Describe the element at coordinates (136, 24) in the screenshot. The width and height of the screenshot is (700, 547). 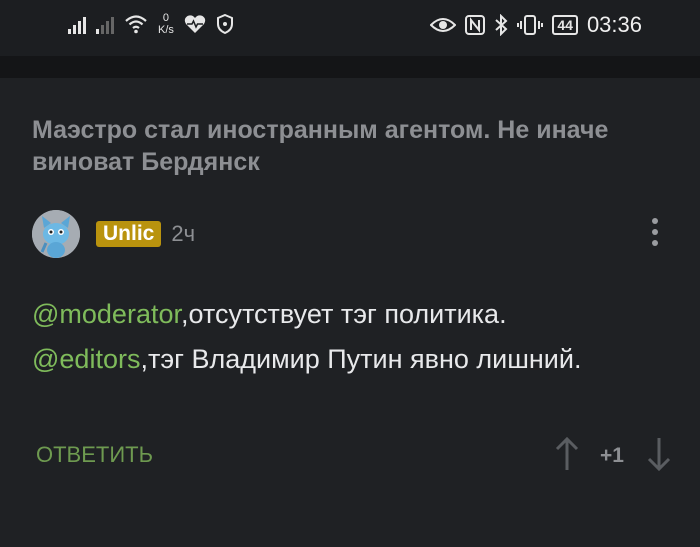
I see `wifi-icon` at that location.